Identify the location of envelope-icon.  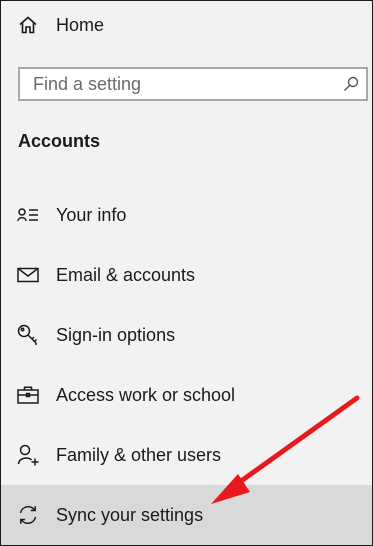
(28, 275).